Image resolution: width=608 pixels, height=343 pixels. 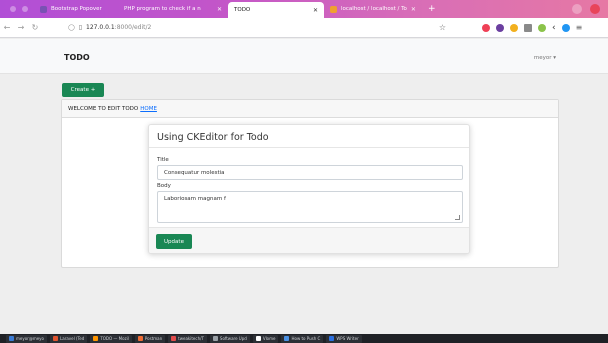 I want to click on firefox-icon, so click(x=96, y=338).